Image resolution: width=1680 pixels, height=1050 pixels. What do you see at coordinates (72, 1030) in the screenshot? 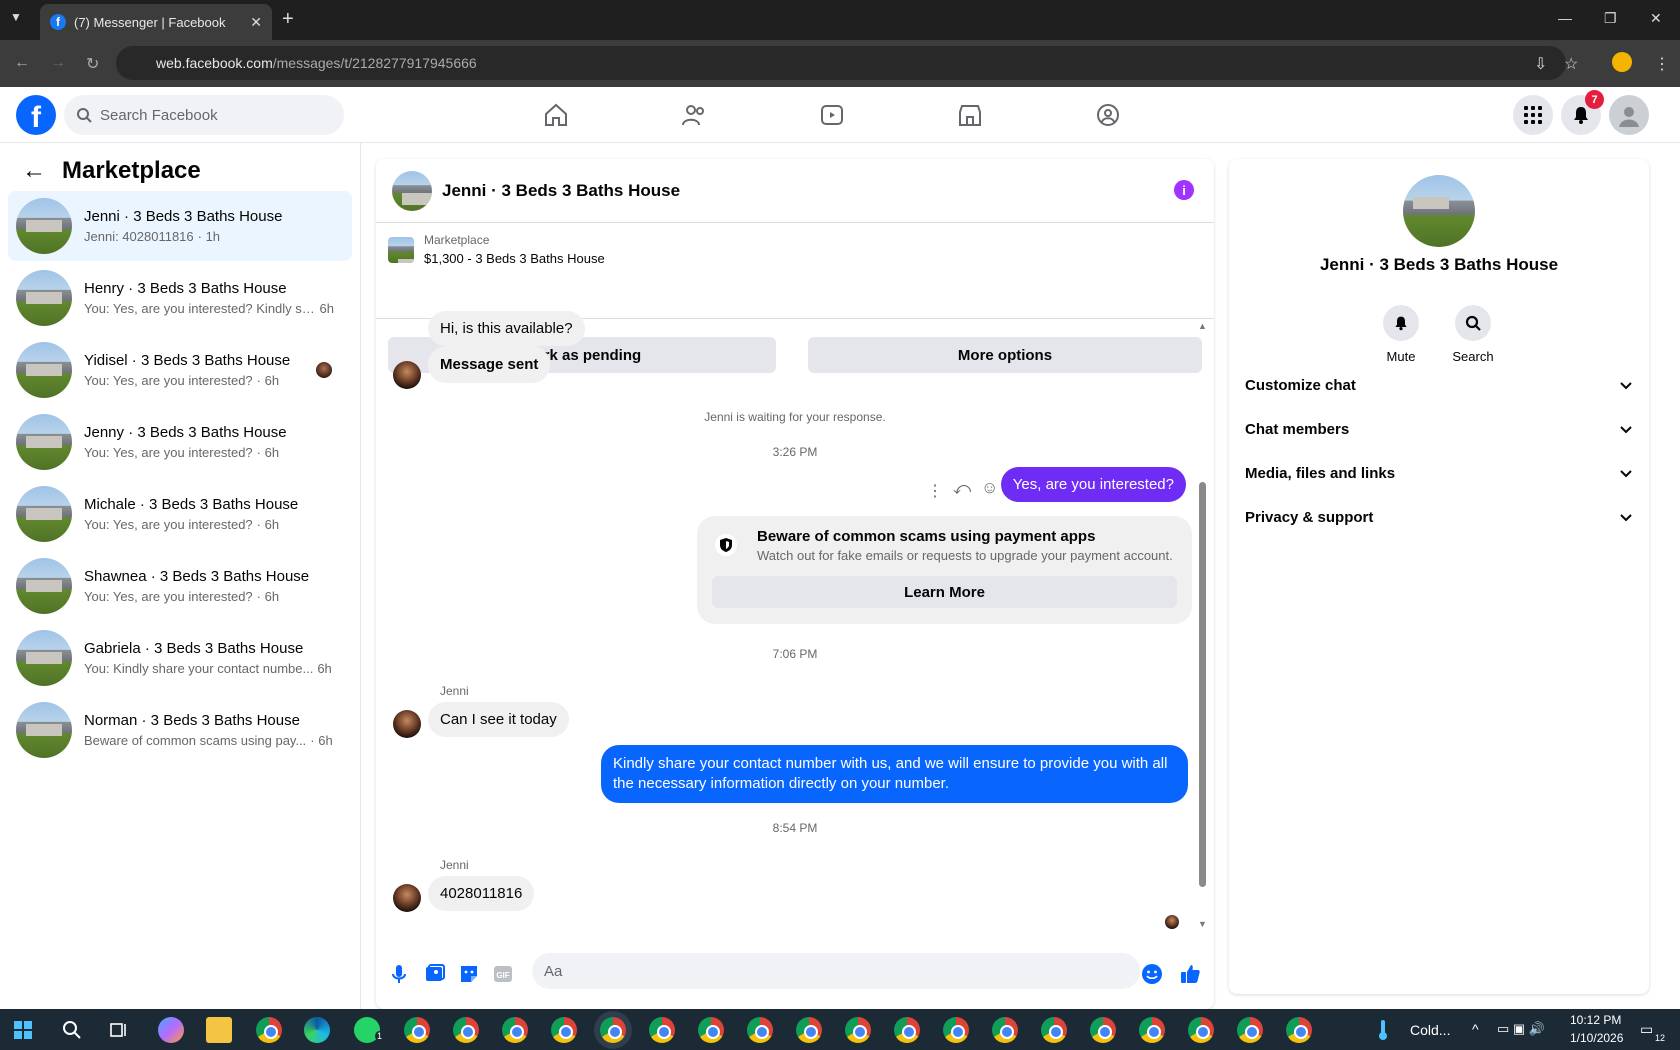
I see `taskbar-search-icon` at bounding box center [72, 1030].